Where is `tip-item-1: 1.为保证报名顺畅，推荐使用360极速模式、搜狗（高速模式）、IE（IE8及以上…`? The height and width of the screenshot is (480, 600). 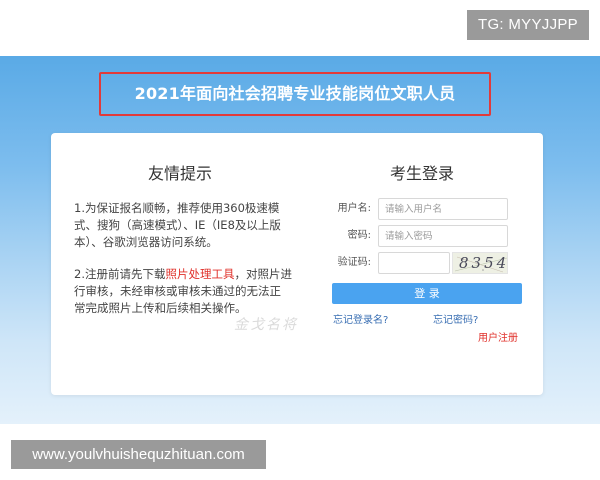 tip-item-1: 1.为保证报名顺畅，推荐使用360极速模式、搜狗（高速模式）、IE（IE8及以上… is located at coordinates (177, 225).